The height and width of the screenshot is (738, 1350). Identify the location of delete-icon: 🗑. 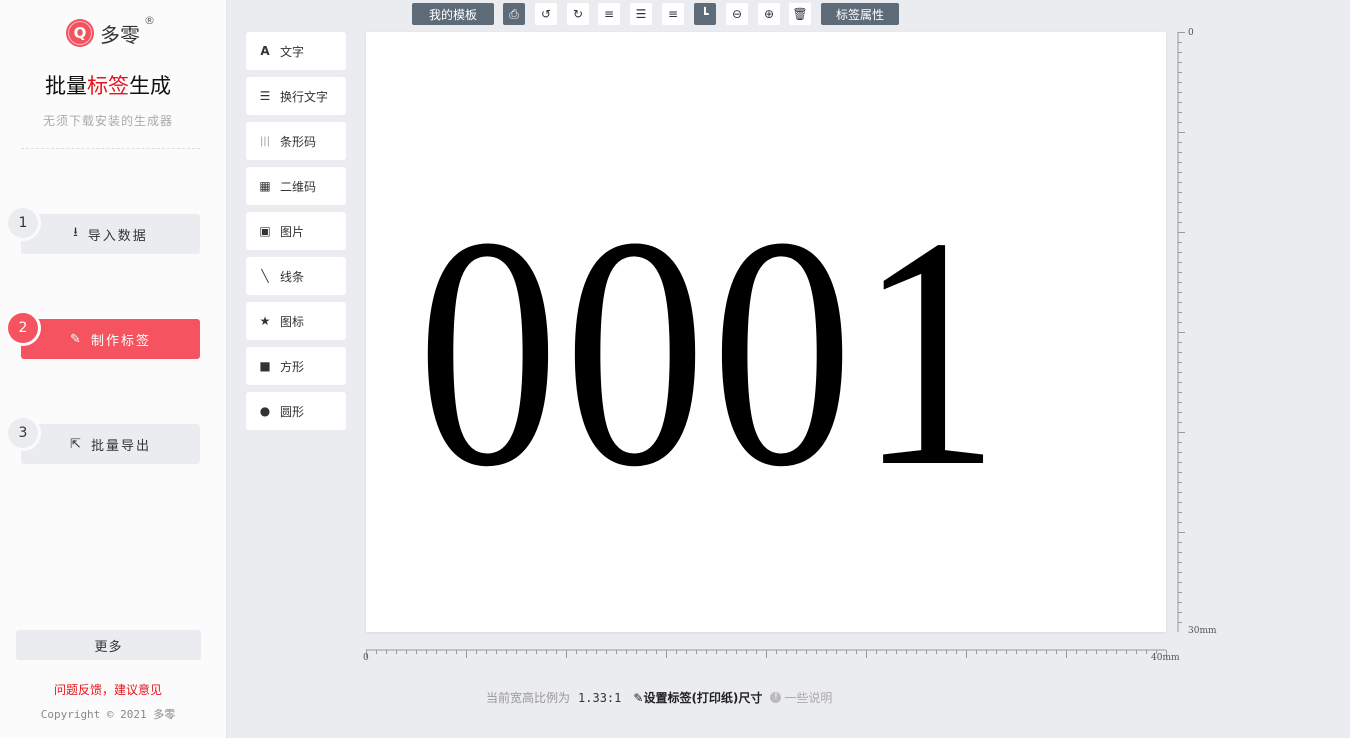
(800, 14).